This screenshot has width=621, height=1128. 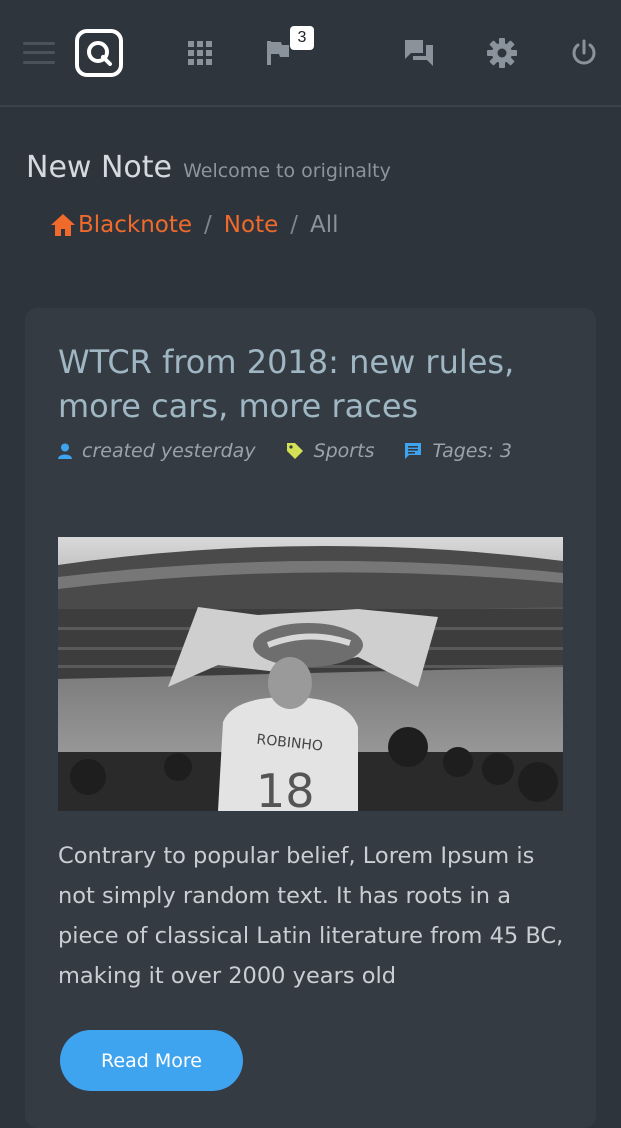 I want to click on comment-icon, so click(x=413, y=451).